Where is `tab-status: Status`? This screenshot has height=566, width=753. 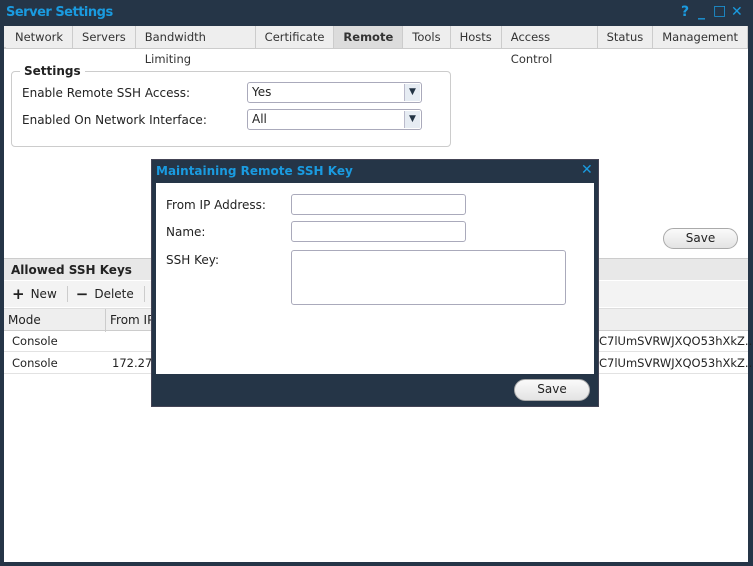
tab-status: Status is located at coordinates (625, 37).